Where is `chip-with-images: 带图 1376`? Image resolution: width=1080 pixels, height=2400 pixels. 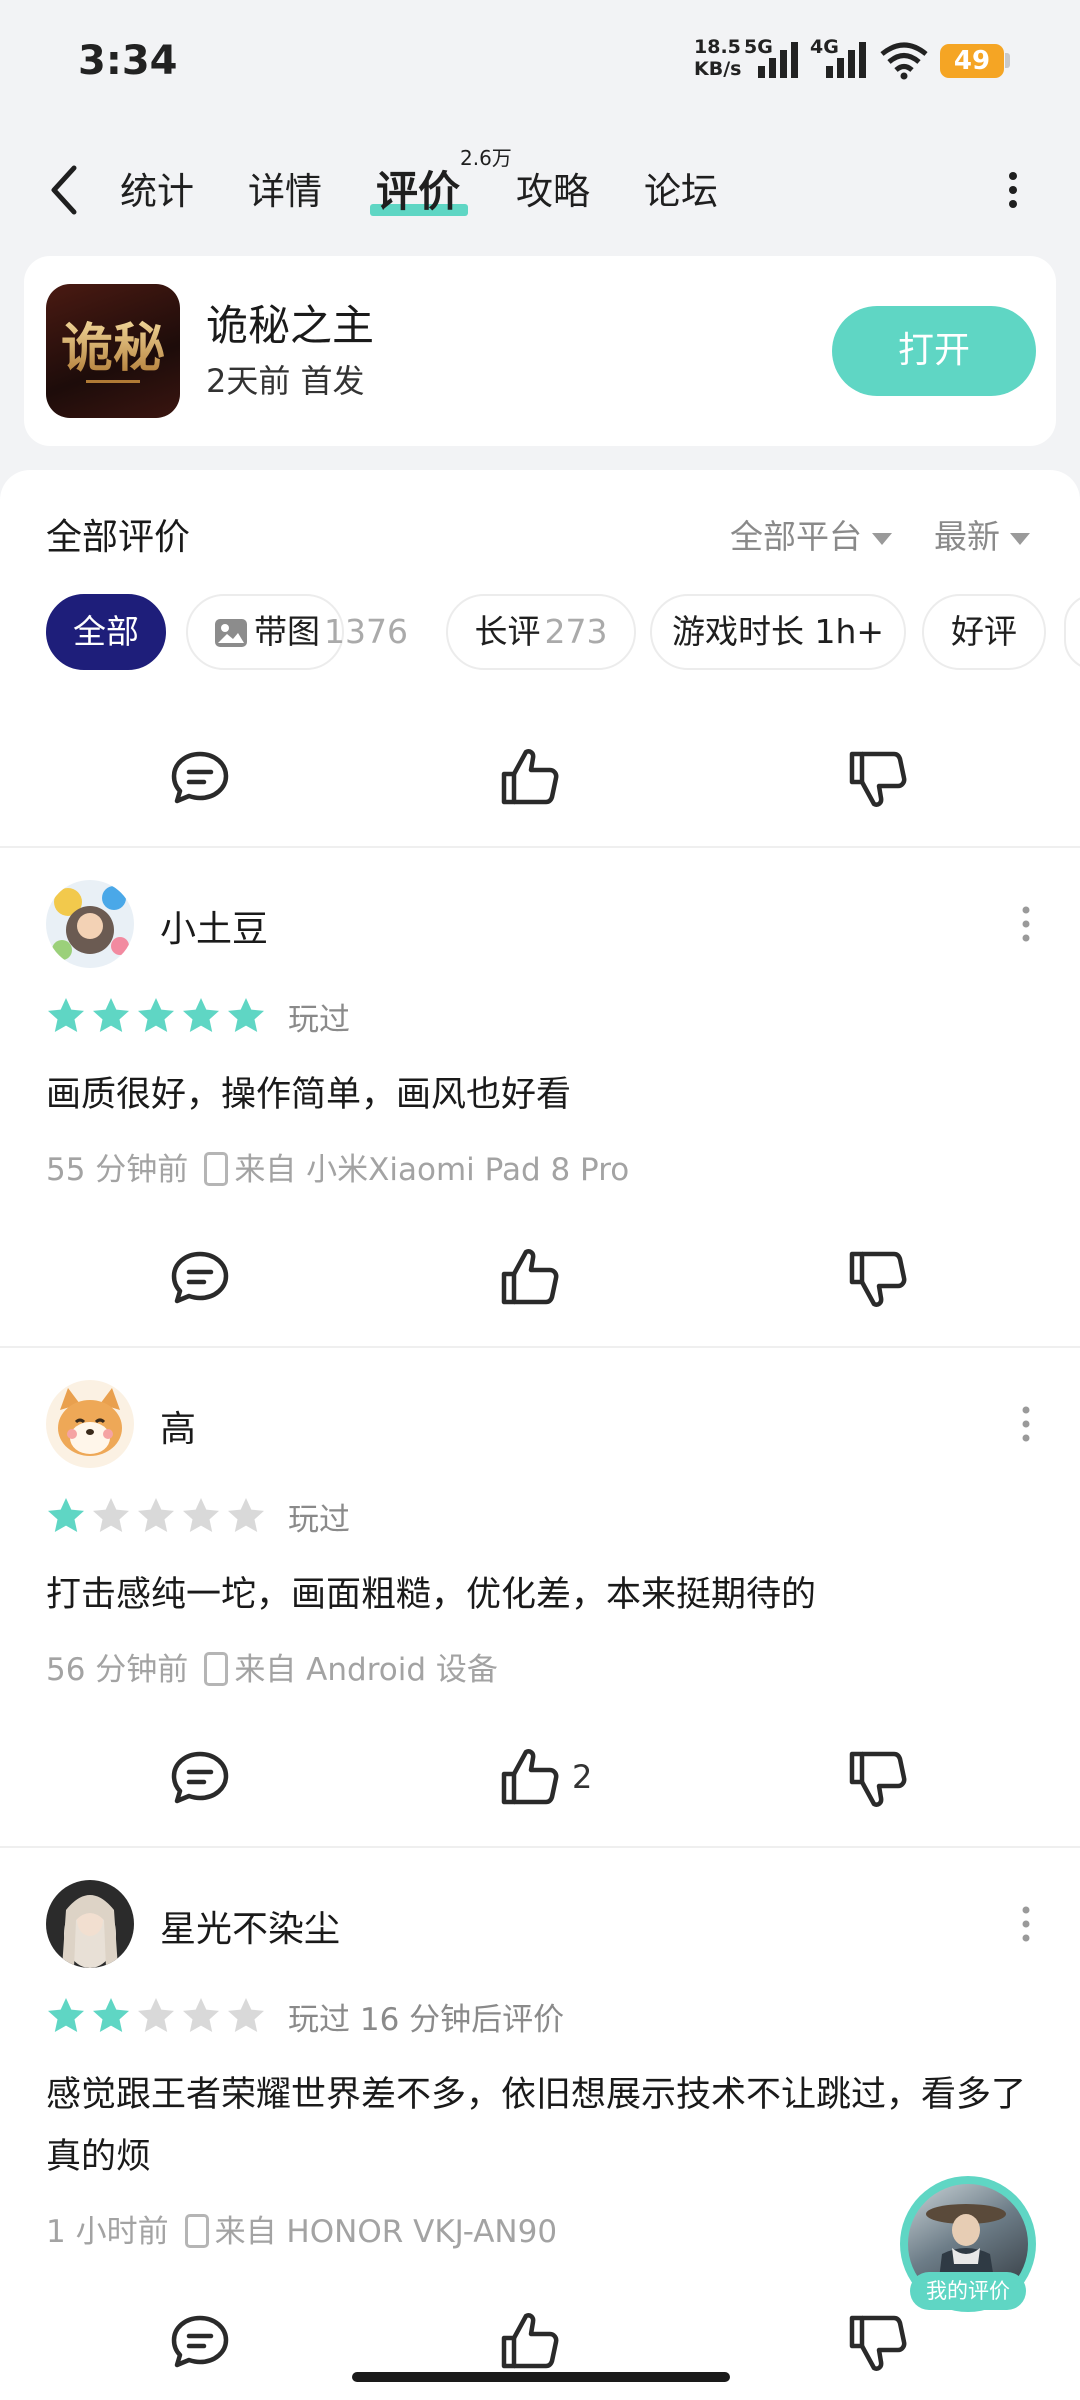 chip-with-images: 带图 1376 is located at coordinates (297, 632).